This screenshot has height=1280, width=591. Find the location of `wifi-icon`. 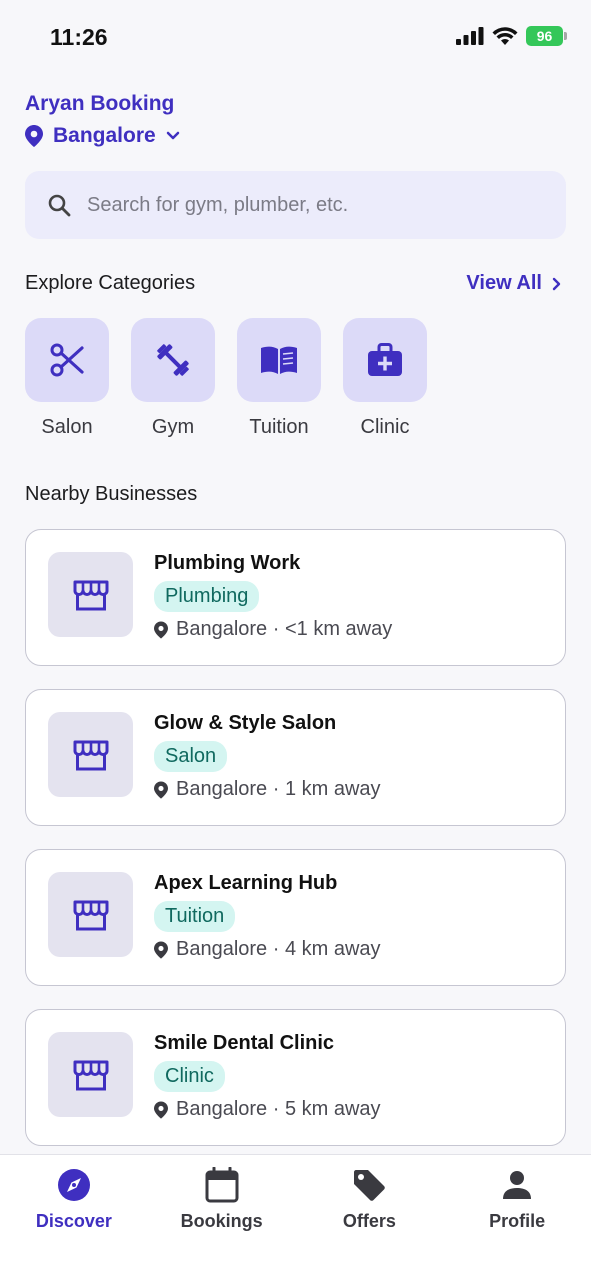

wifi-icon is located at coordinates (505, 35).